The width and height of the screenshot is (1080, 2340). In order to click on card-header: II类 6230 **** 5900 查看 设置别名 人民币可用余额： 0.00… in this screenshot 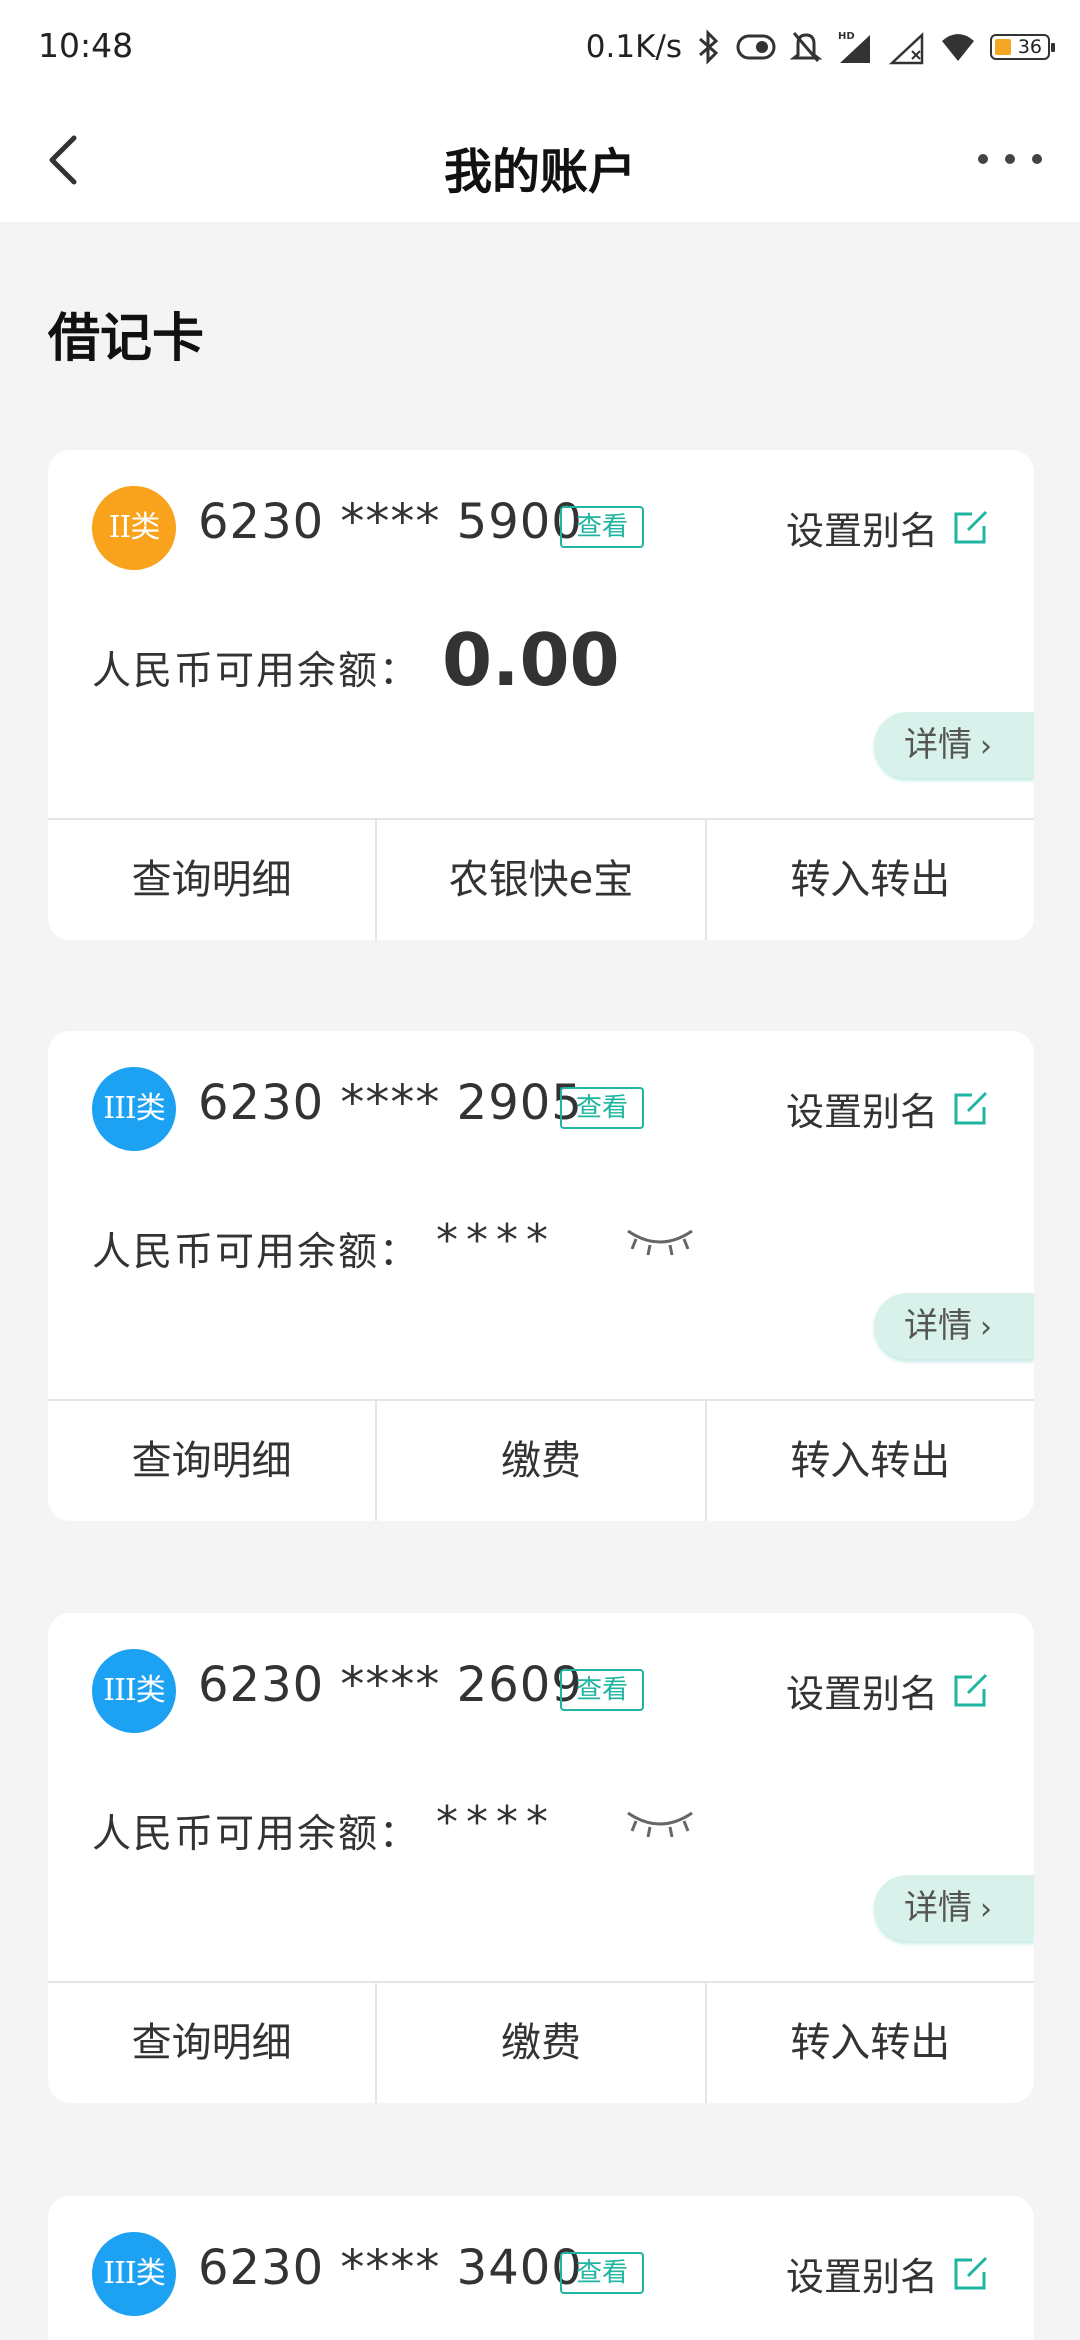, I will do `click(541, 635)`.